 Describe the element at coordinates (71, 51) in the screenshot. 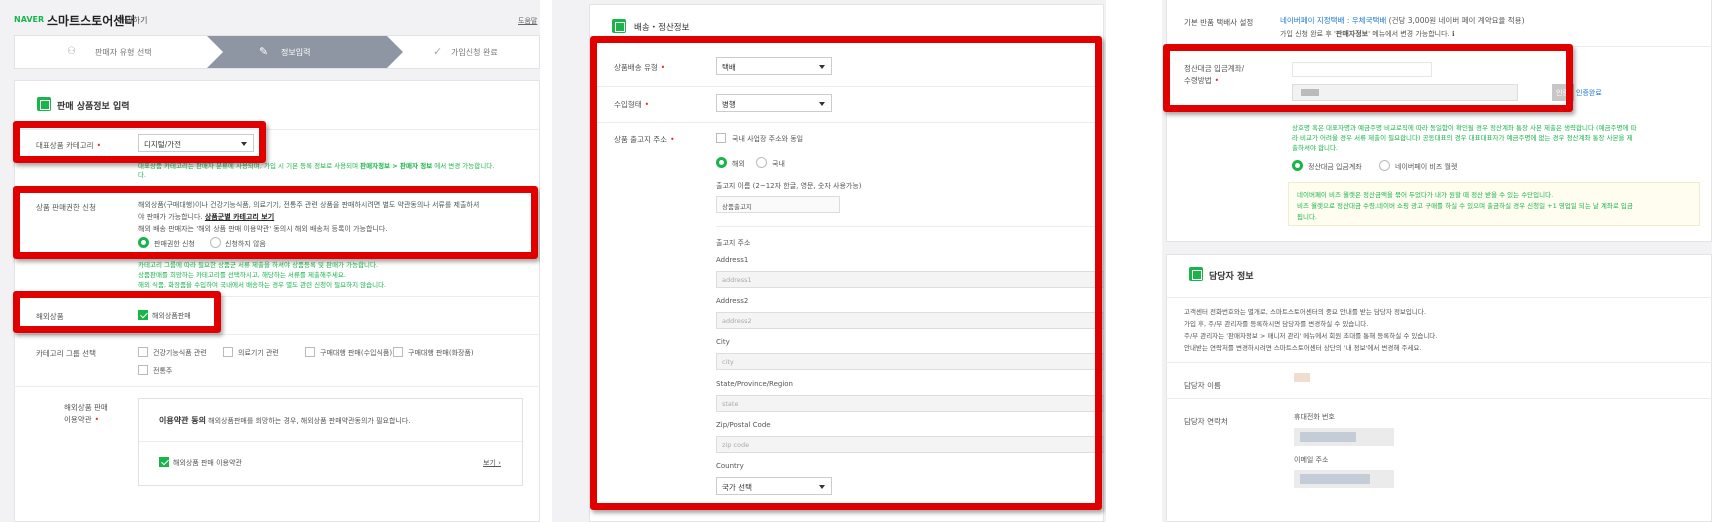

I see `users-icon: ⚇` at that location.